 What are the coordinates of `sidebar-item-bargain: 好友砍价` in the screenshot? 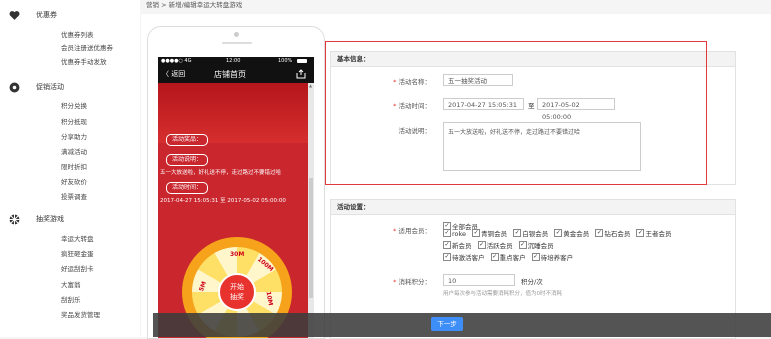 It's located at (74, 182).